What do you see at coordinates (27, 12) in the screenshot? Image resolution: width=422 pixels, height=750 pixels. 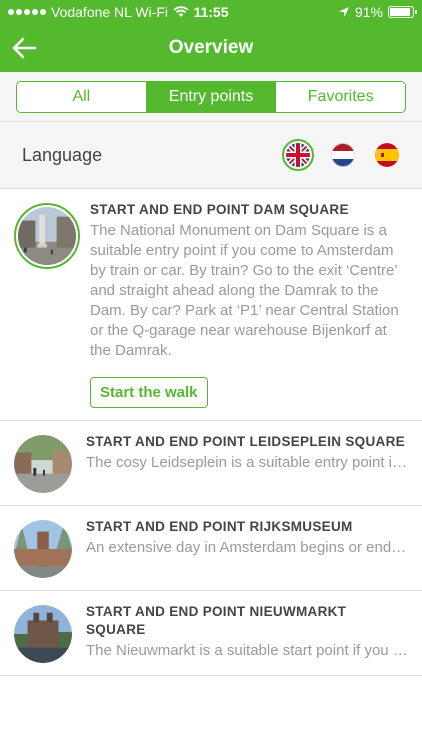 I see `signal-icon` at bounding box center [27, 12].